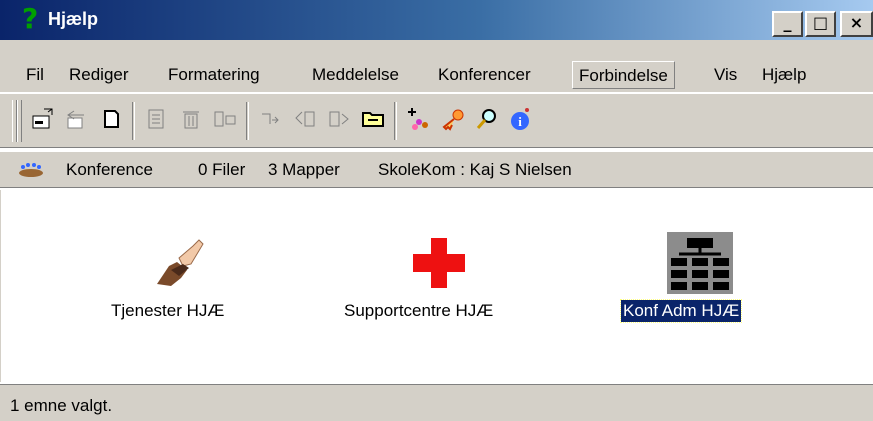  I want to click on search-icon, so click(487, 119).